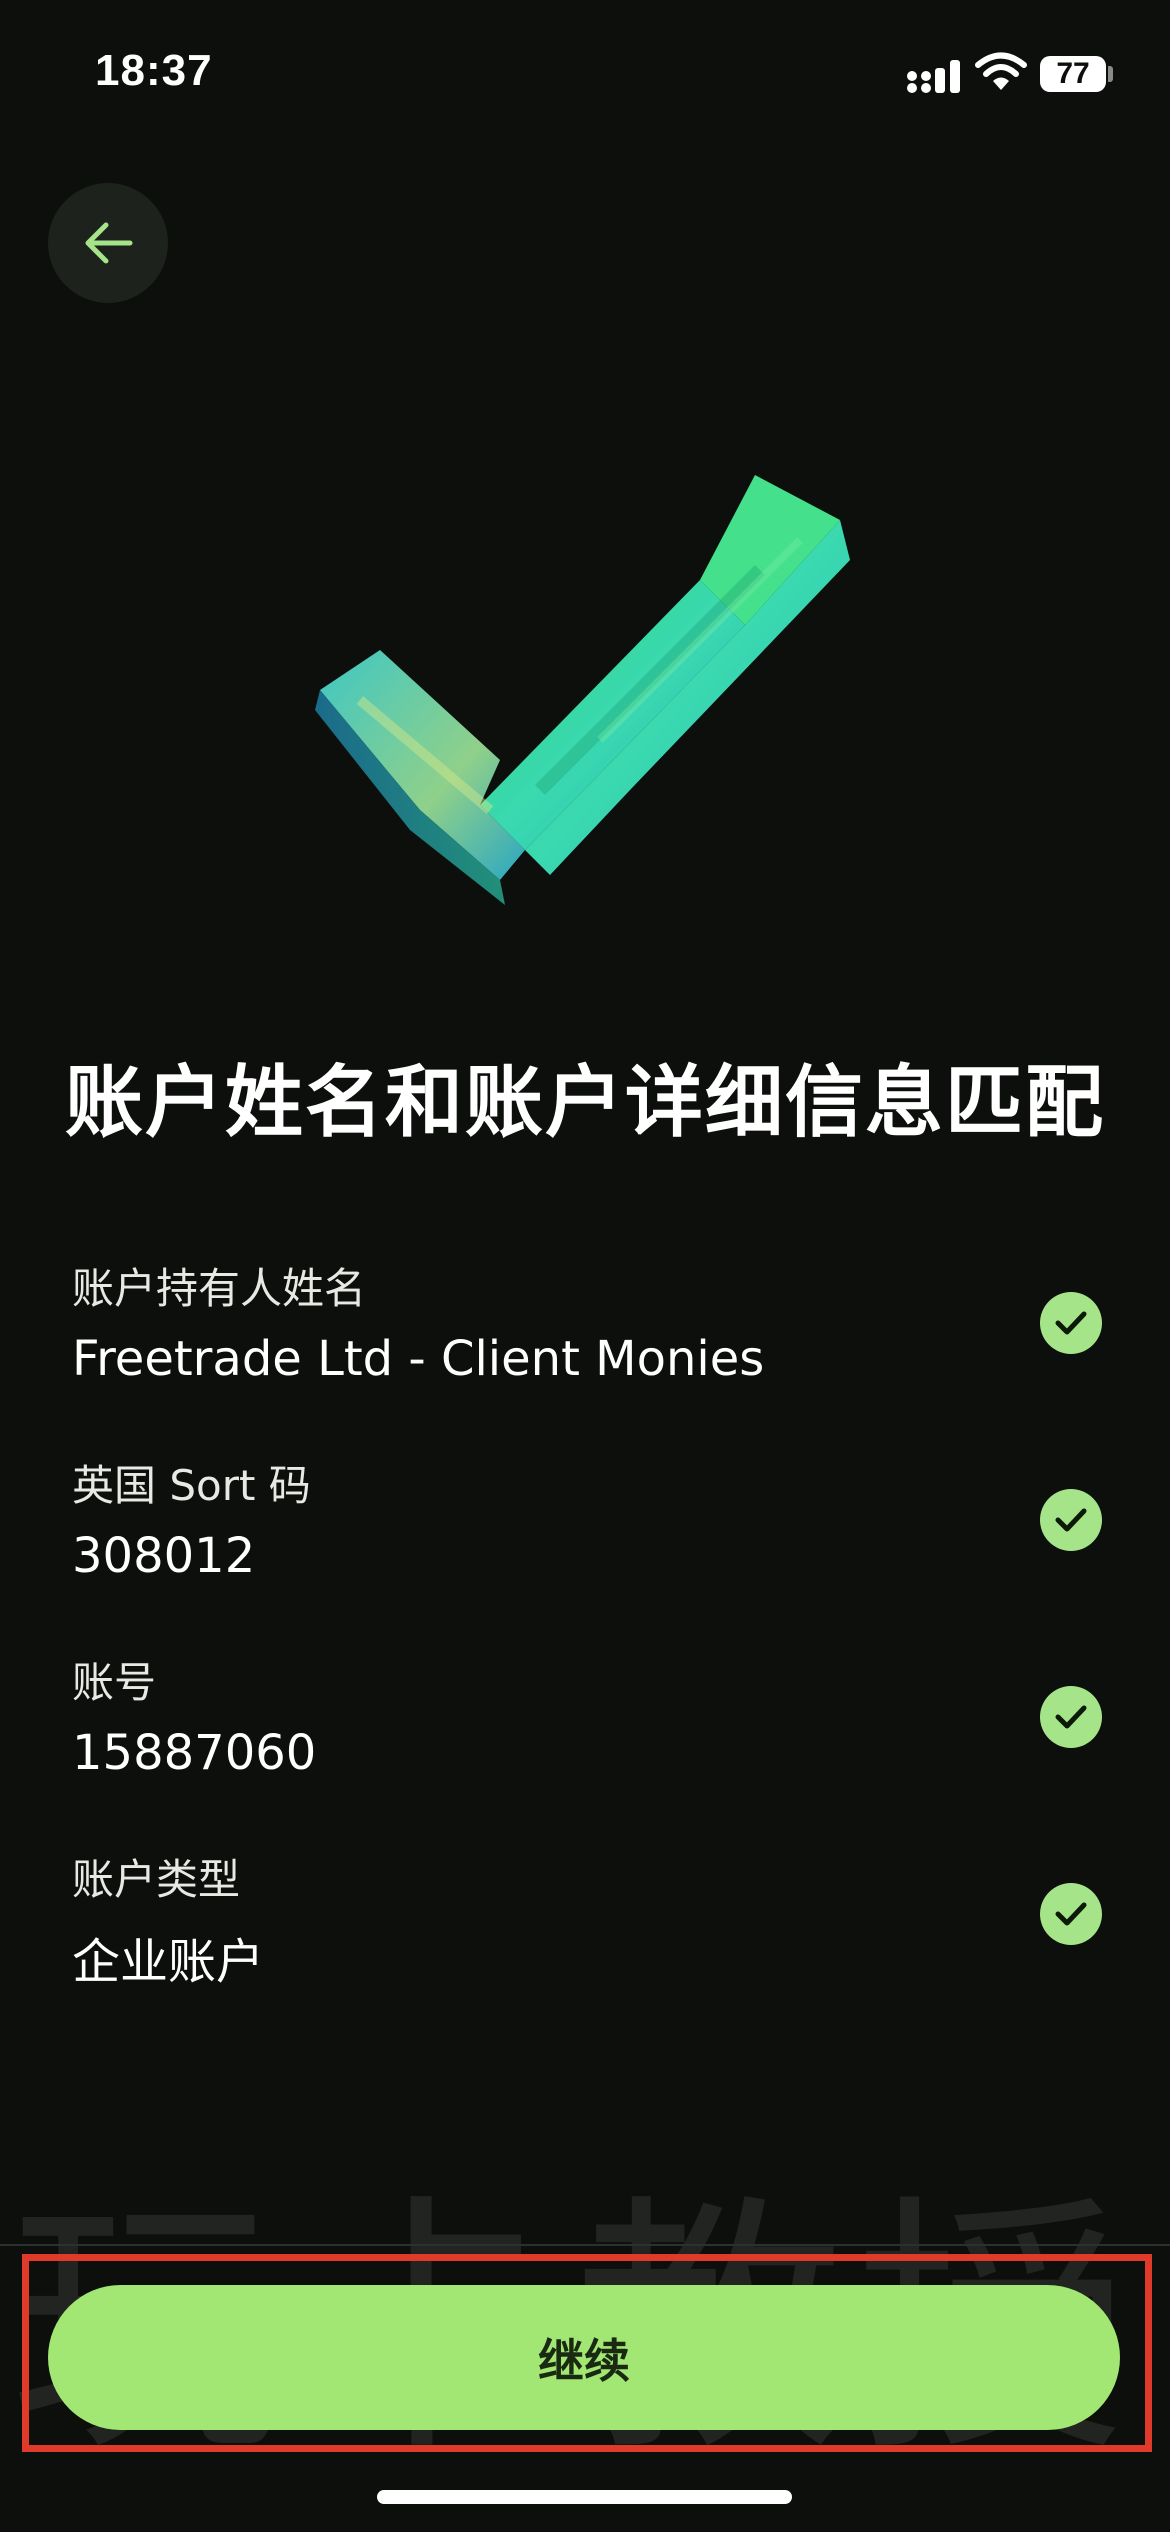 The width and height of the screenshot is (1170, 2532). Describe the element at coordinates (587, 1934) in the screenshot. I see `detail-row-account-type: 账户类型 企业账户` at that location.